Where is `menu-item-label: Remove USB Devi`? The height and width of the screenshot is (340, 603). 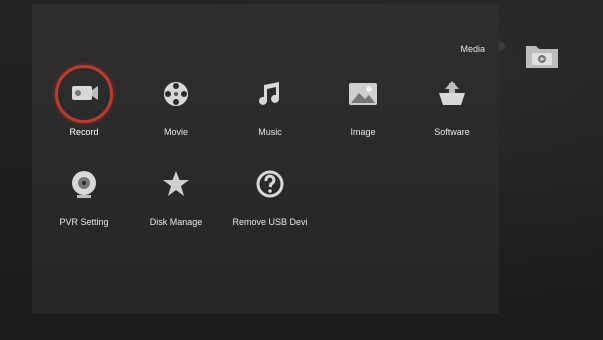
menu-item-label: Remove USB Devi is located at coordinates (270, 222).